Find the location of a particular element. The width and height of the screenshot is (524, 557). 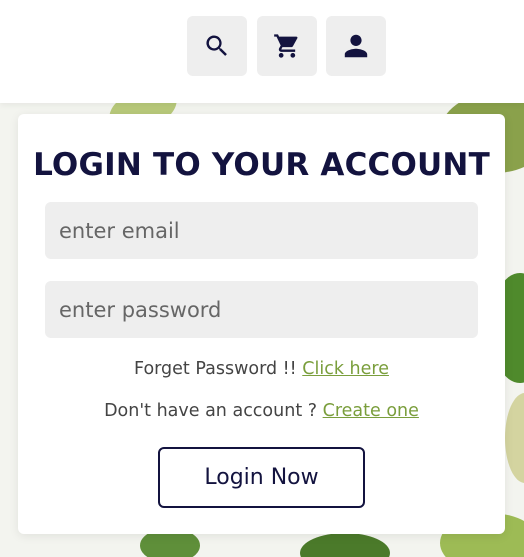

cart-icon is located at coordinates (286, 46).